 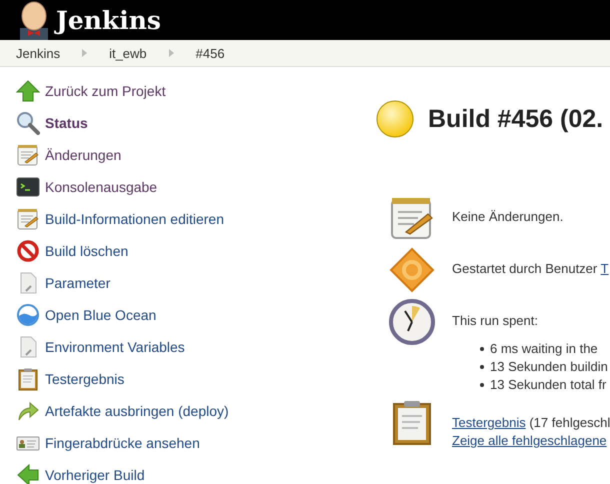 What do you see at coordinates (38, 53) in the screenshot?
I see `breadcrumb-link: Jenkins` at bounding box center [38, 53].